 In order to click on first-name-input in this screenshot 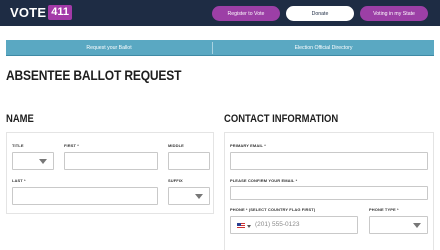, I will do `click(111, 161)`.